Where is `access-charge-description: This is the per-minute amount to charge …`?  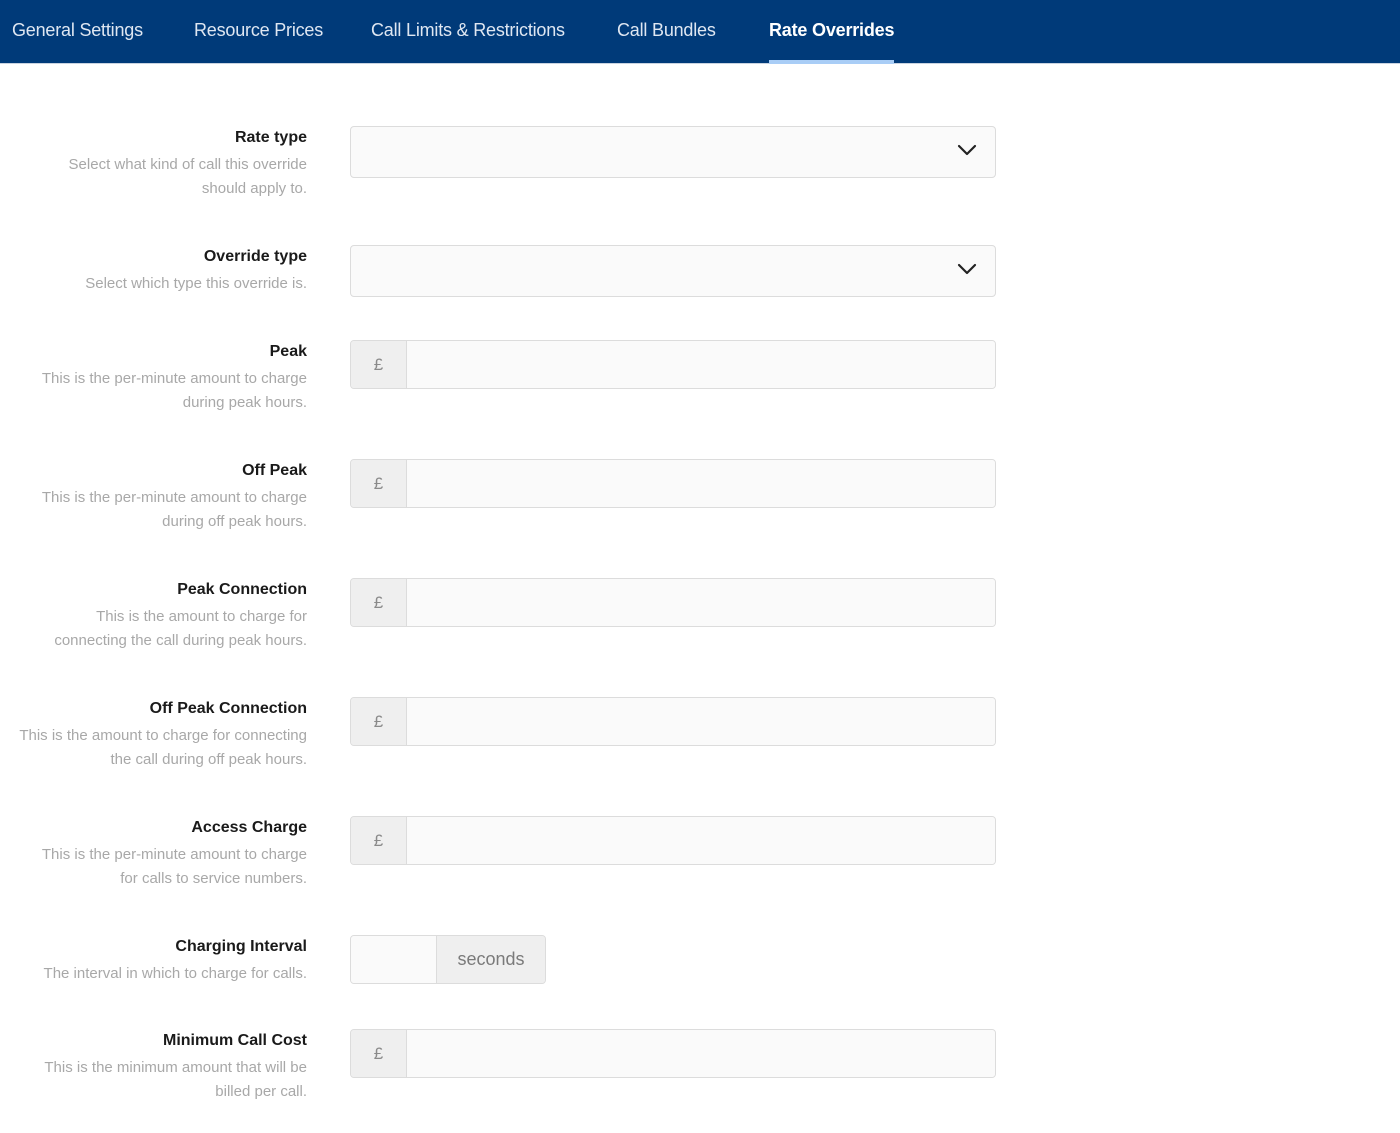
access-charge-description: This is the per-minute amount to charge … is located at coordinates (174, 866).